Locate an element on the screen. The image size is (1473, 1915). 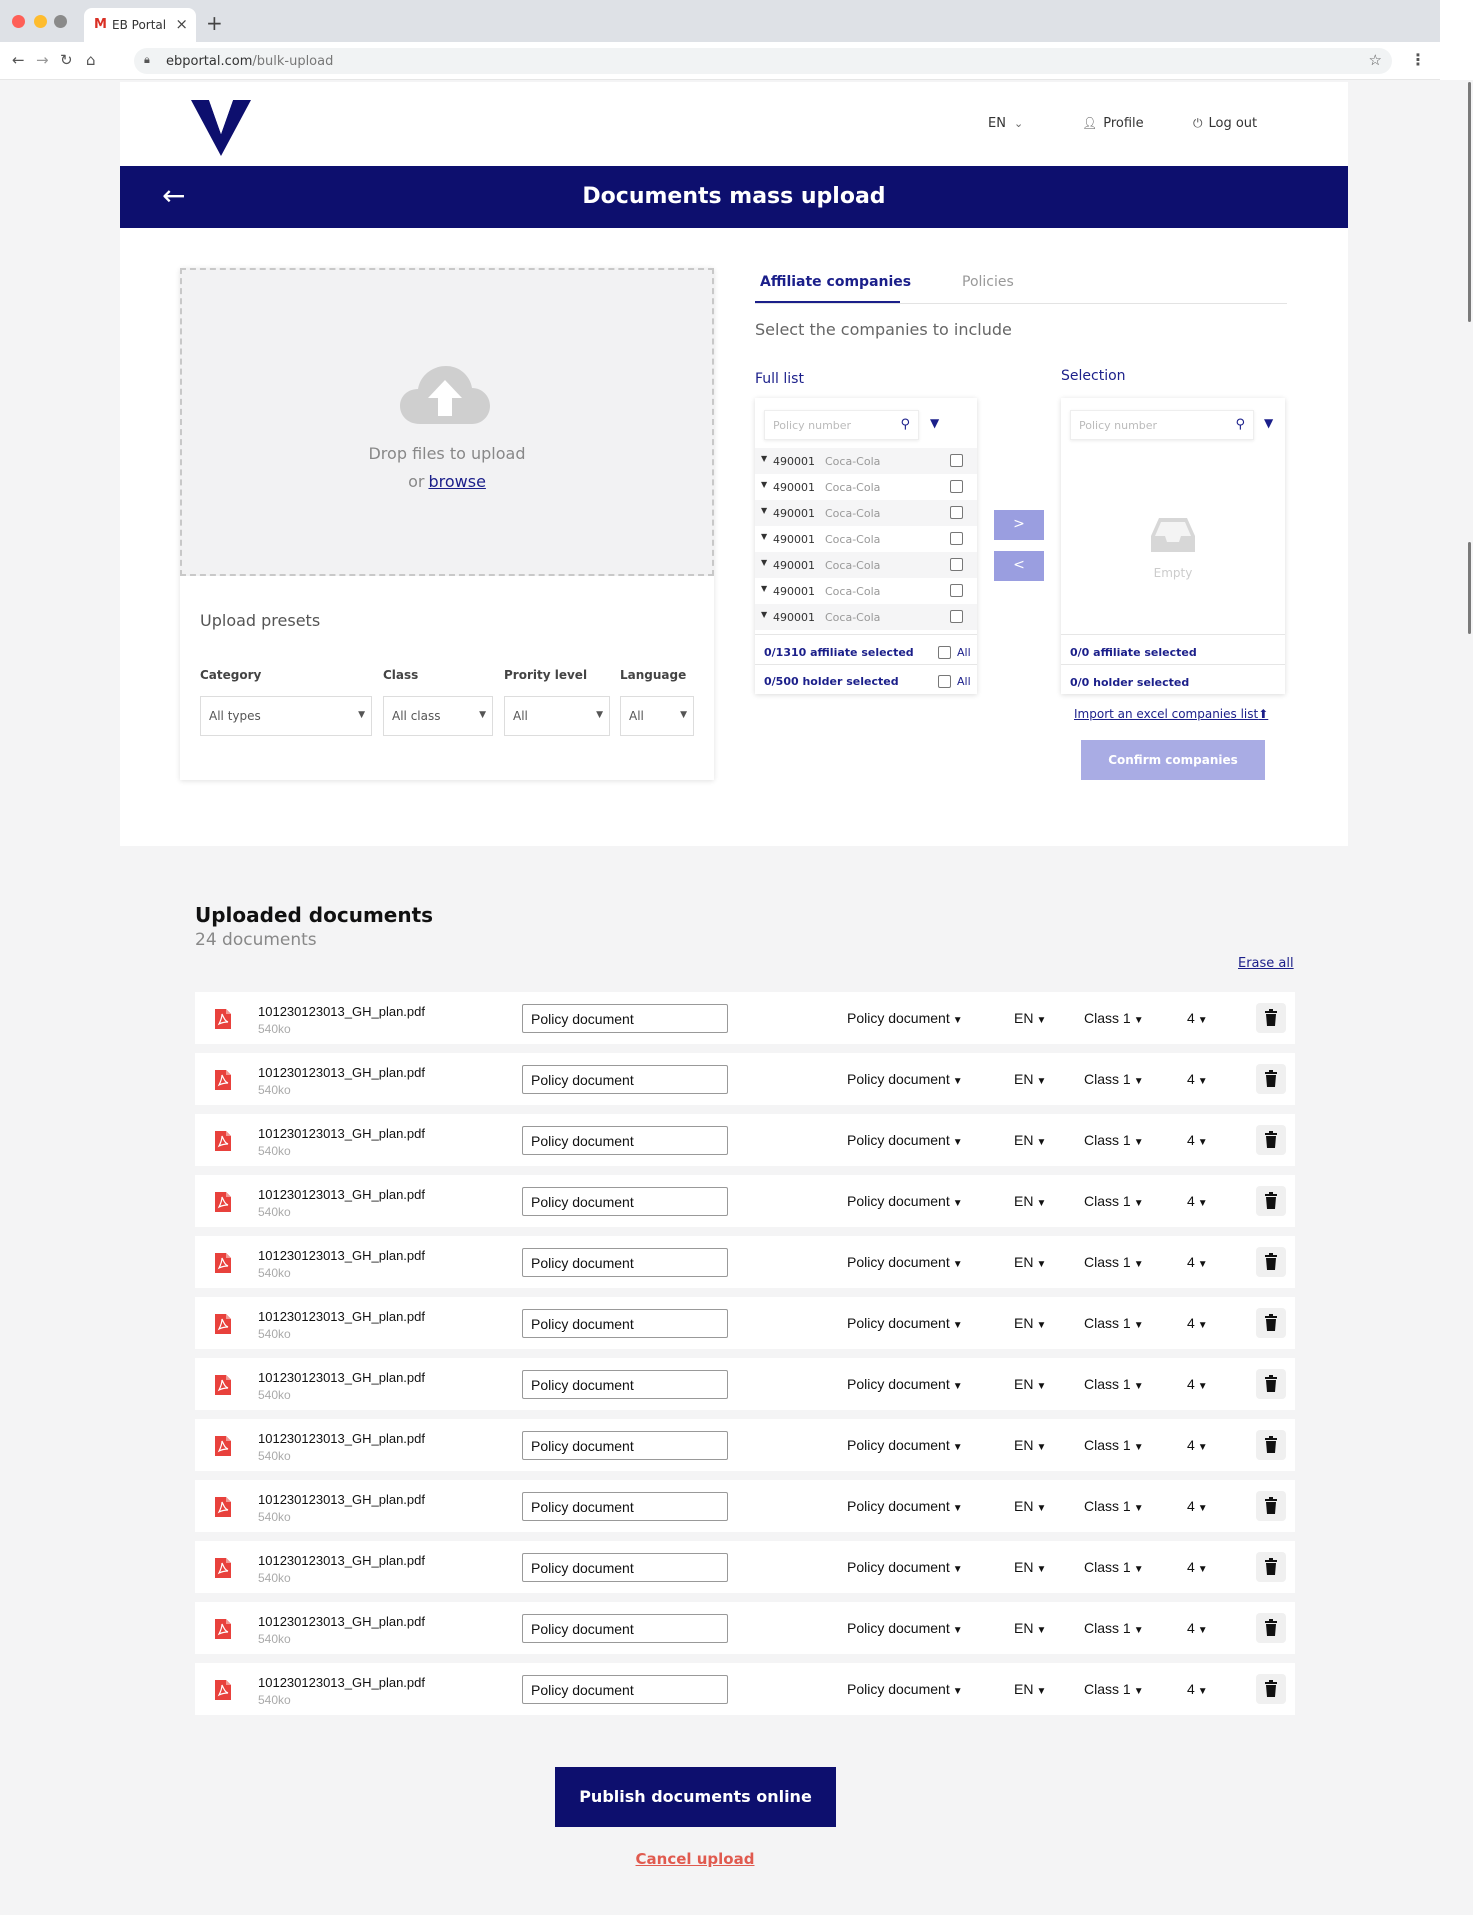
scrollbar-thumb is located at coordinates (1469, 202).